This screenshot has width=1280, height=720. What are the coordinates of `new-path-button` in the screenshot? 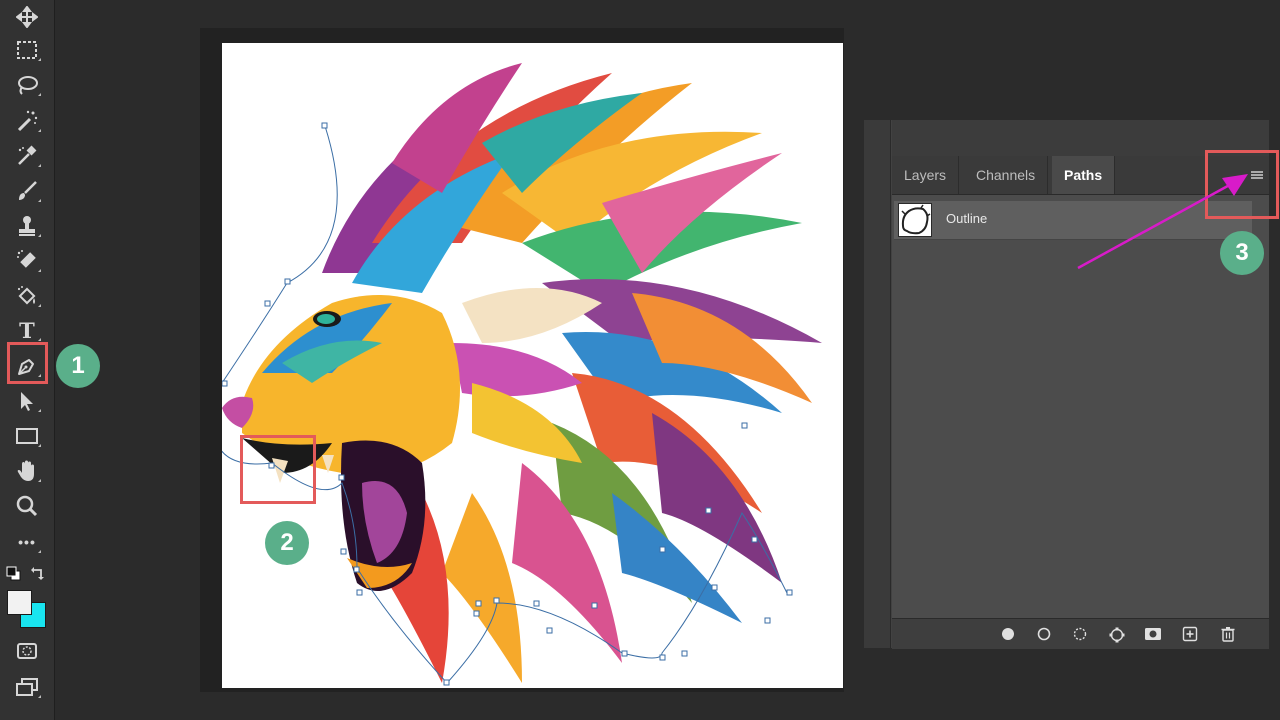 It's located at (1190, 634).